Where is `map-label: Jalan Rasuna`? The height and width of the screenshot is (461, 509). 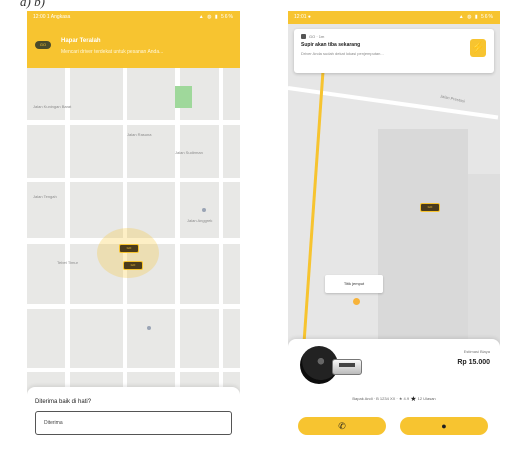 map-label: Jalan Rasuna is located at coordinates (139, 134).